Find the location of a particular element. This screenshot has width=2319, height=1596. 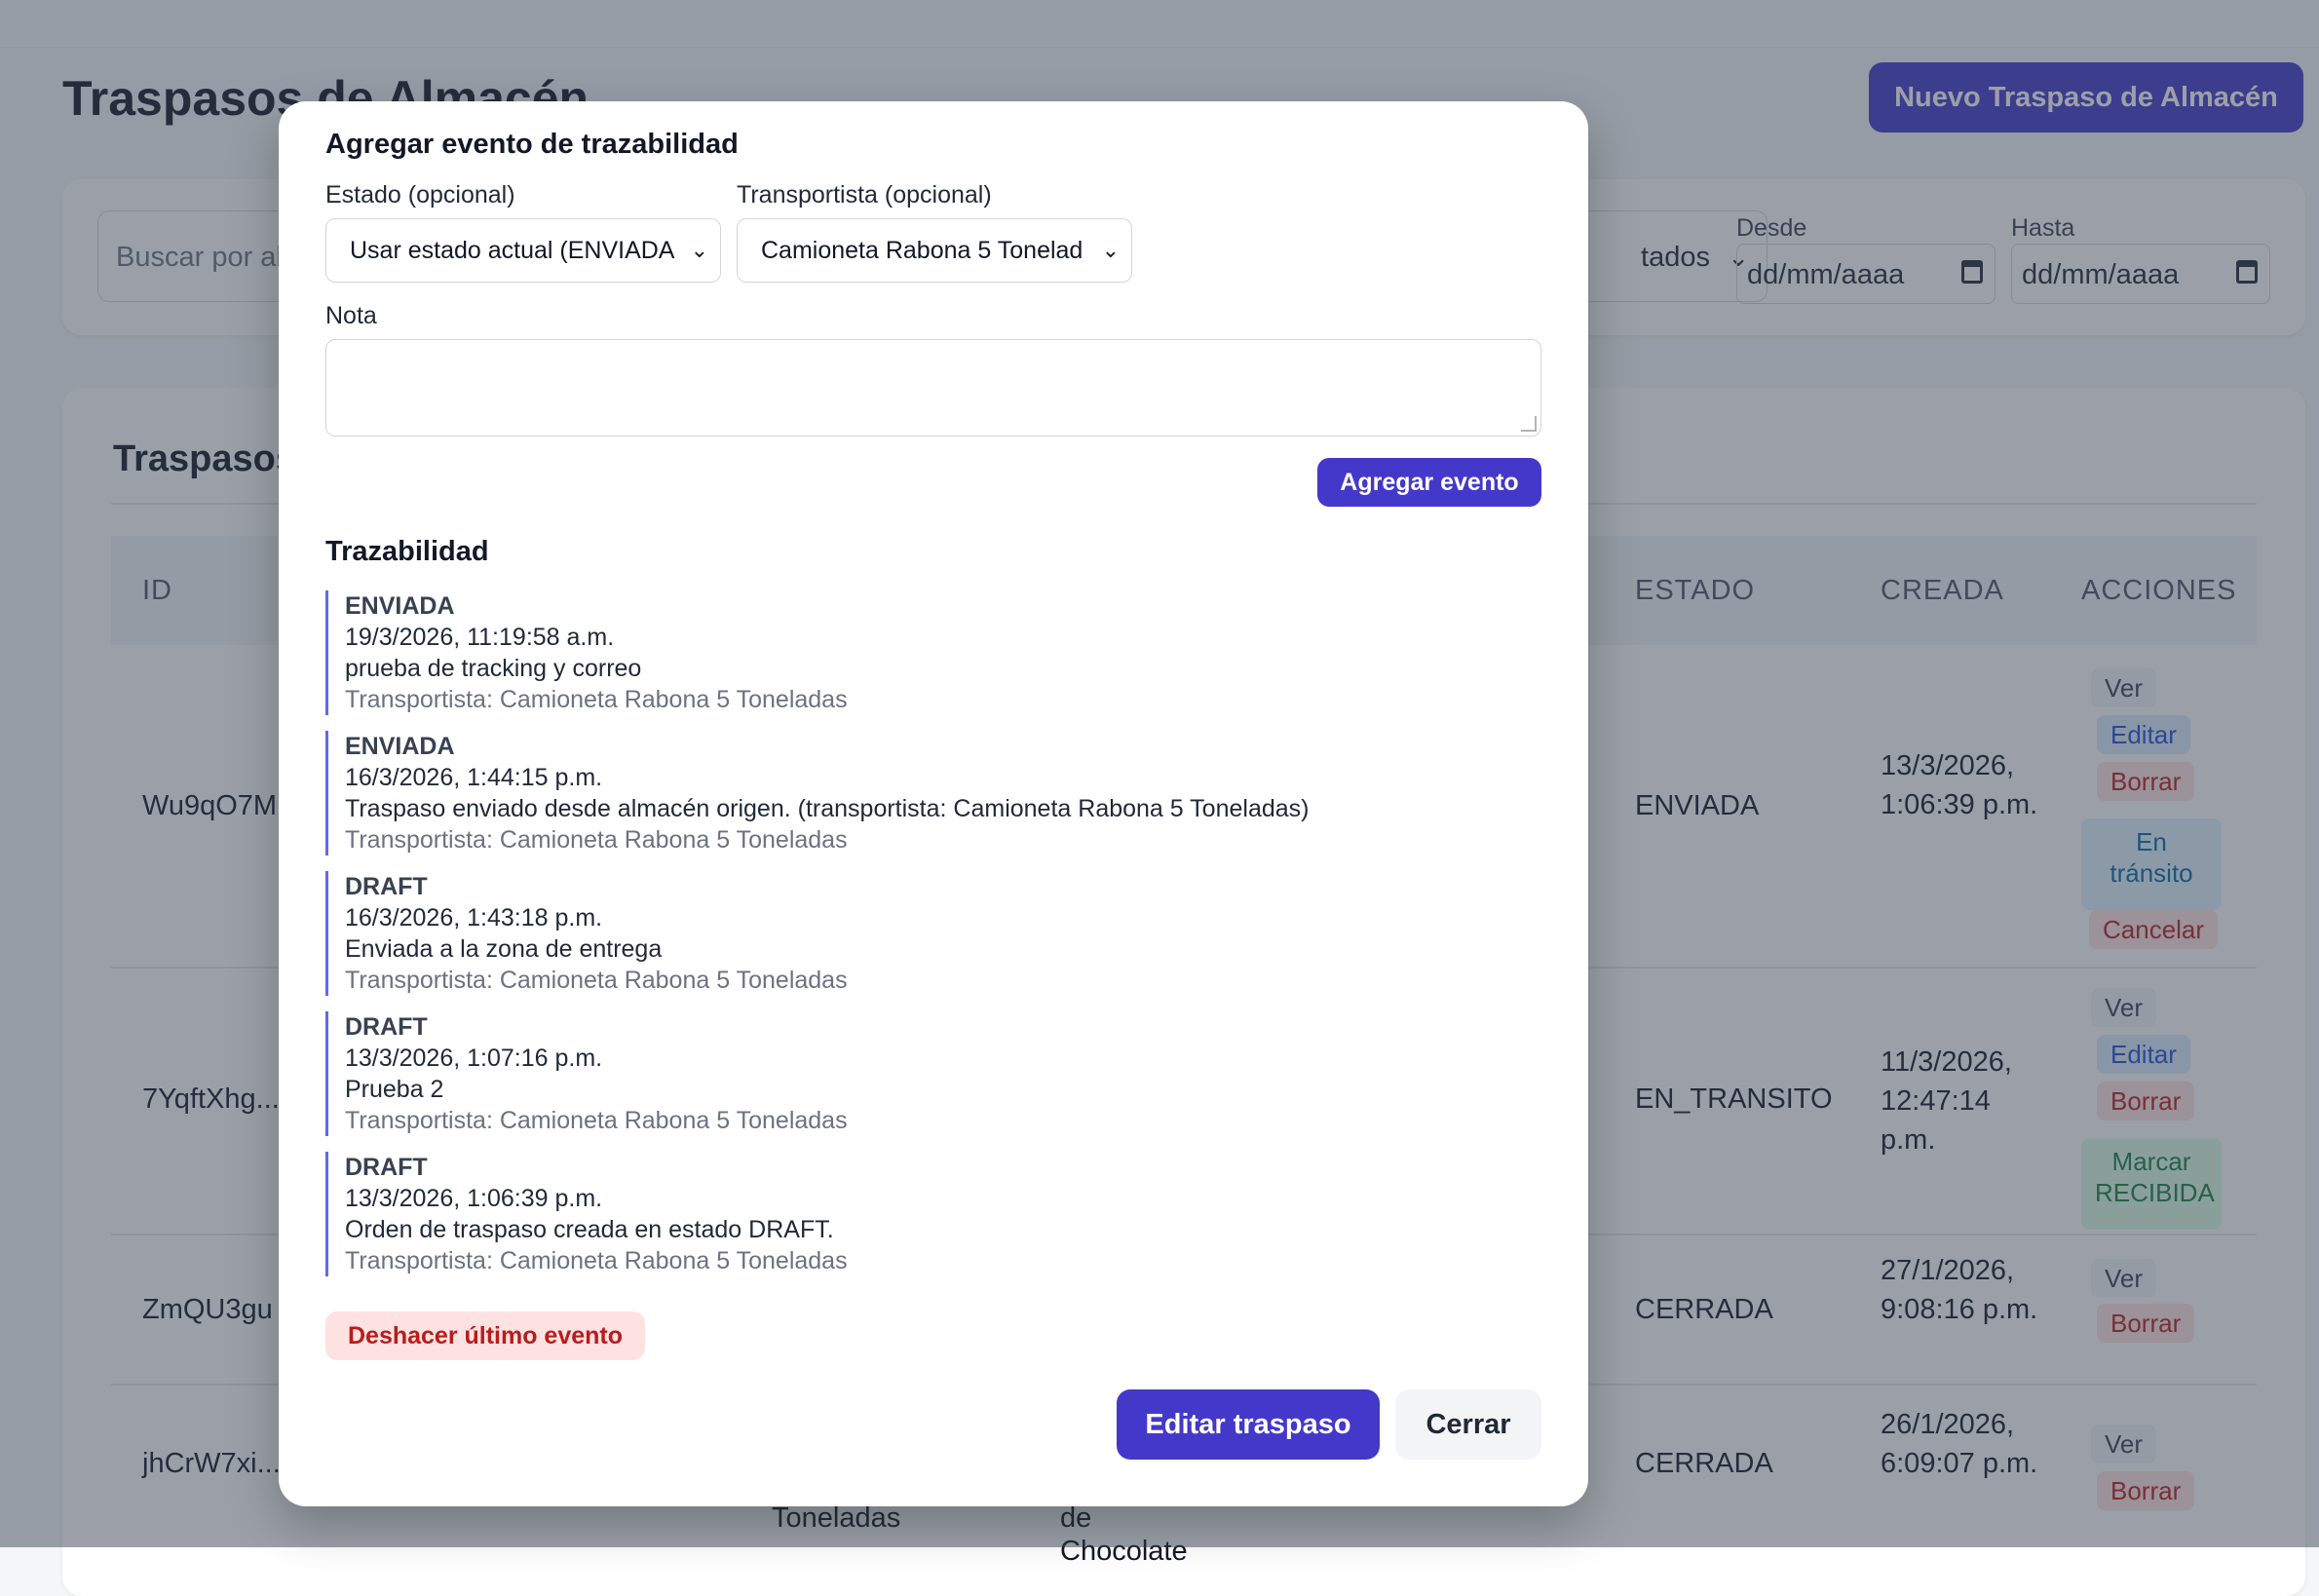

event-datetime: 16/3/2026, 1:44:15 p.m. is located at coordinates (474, 778).